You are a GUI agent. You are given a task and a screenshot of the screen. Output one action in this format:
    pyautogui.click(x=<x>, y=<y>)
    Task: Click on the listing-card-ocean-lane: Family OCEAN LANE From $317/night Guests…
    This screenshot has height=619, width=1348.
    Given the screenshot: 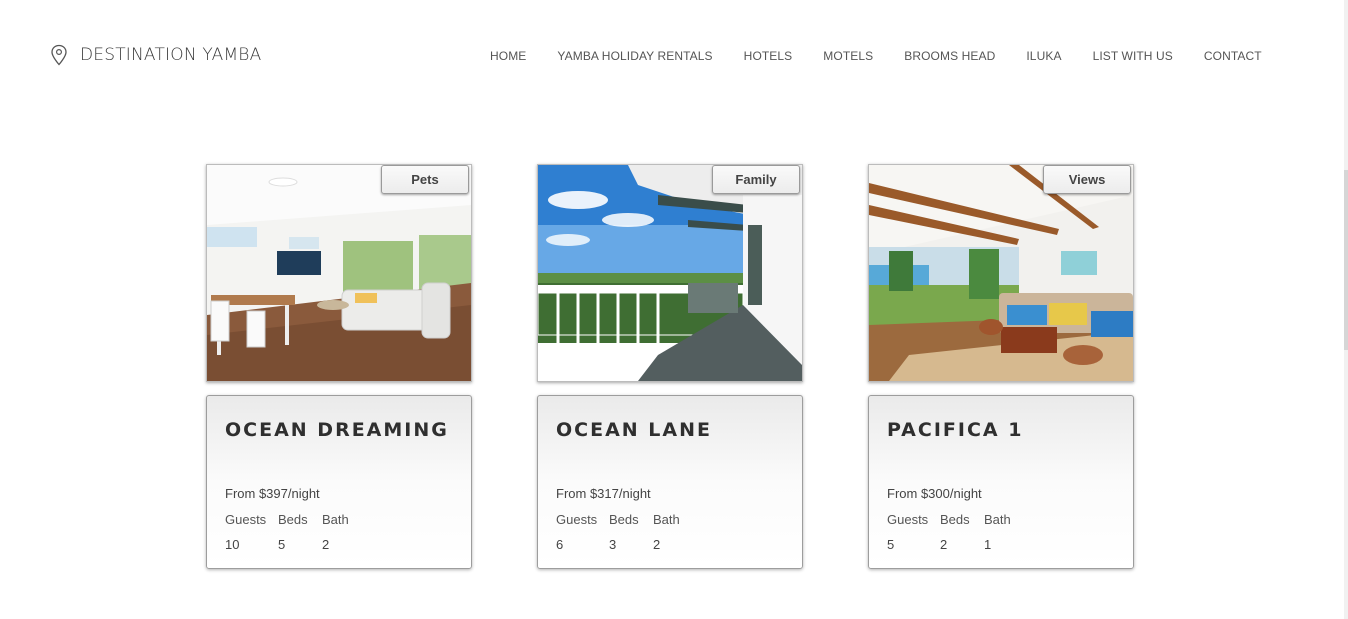 What is the action you would take?
    pyautogui.click(x=670, y=366)
    